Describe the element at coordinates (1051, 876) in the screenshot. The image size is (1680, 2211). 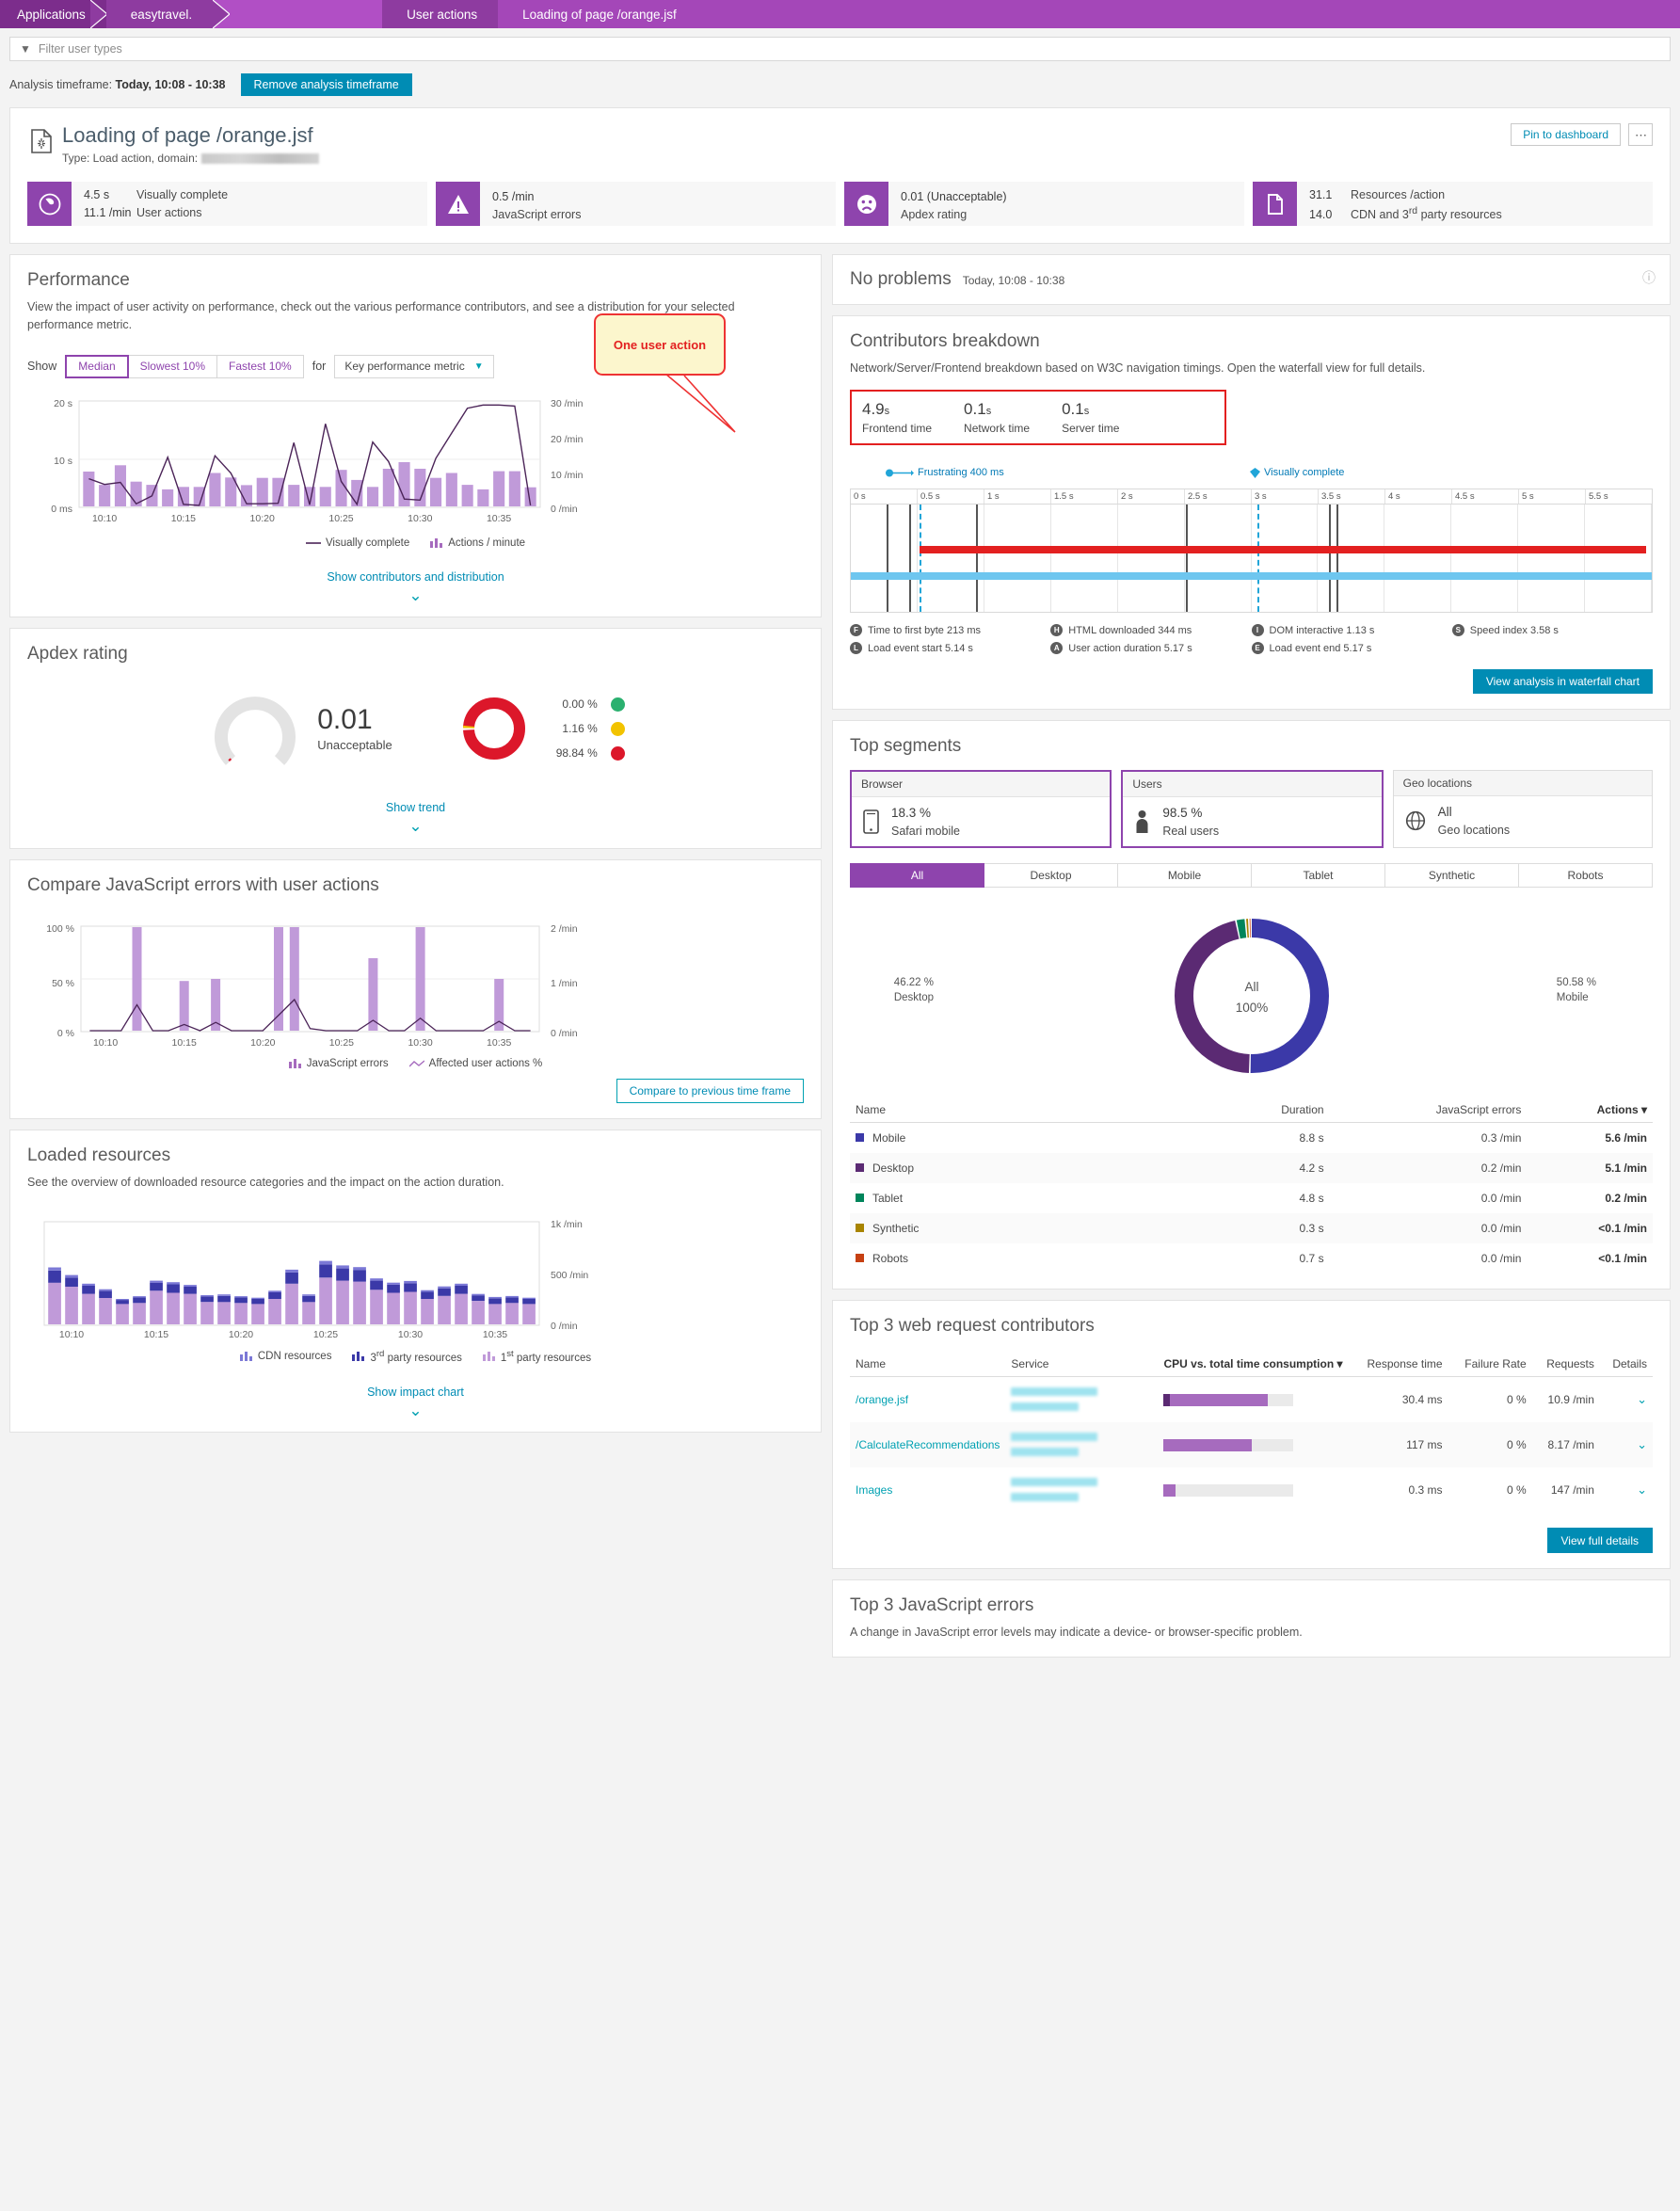
I see `tab-desktop: Desktop` at that location.